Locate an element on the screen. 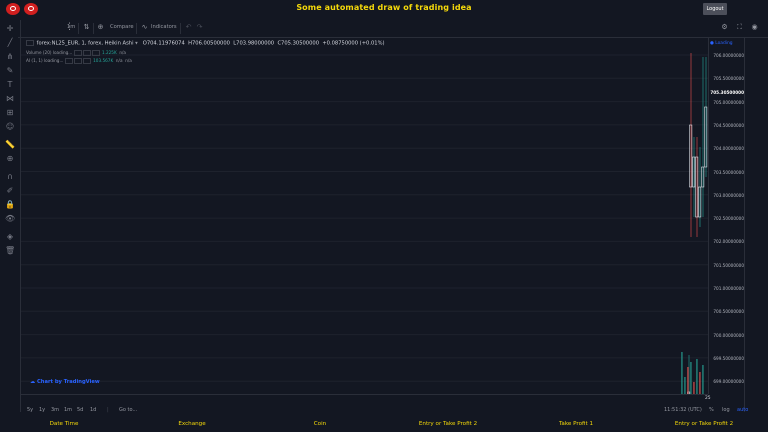 This screenshot has height=432, width=768. pitchfork-icon: ⋔ is located at coordinates (10, 57).